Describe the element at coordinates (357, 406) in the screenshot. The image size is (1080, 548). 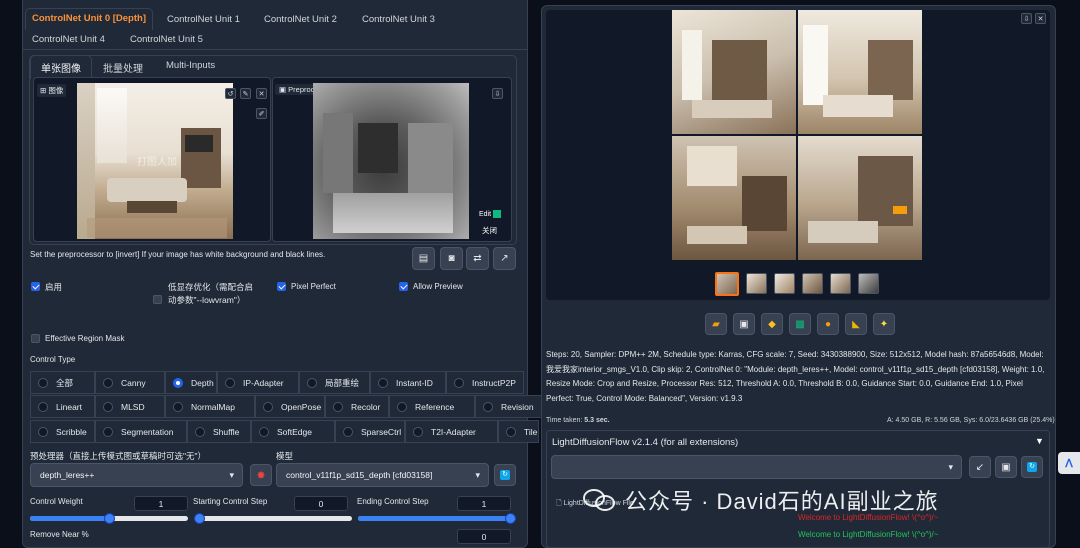
I see `control-type-option: Recolor` at that location.